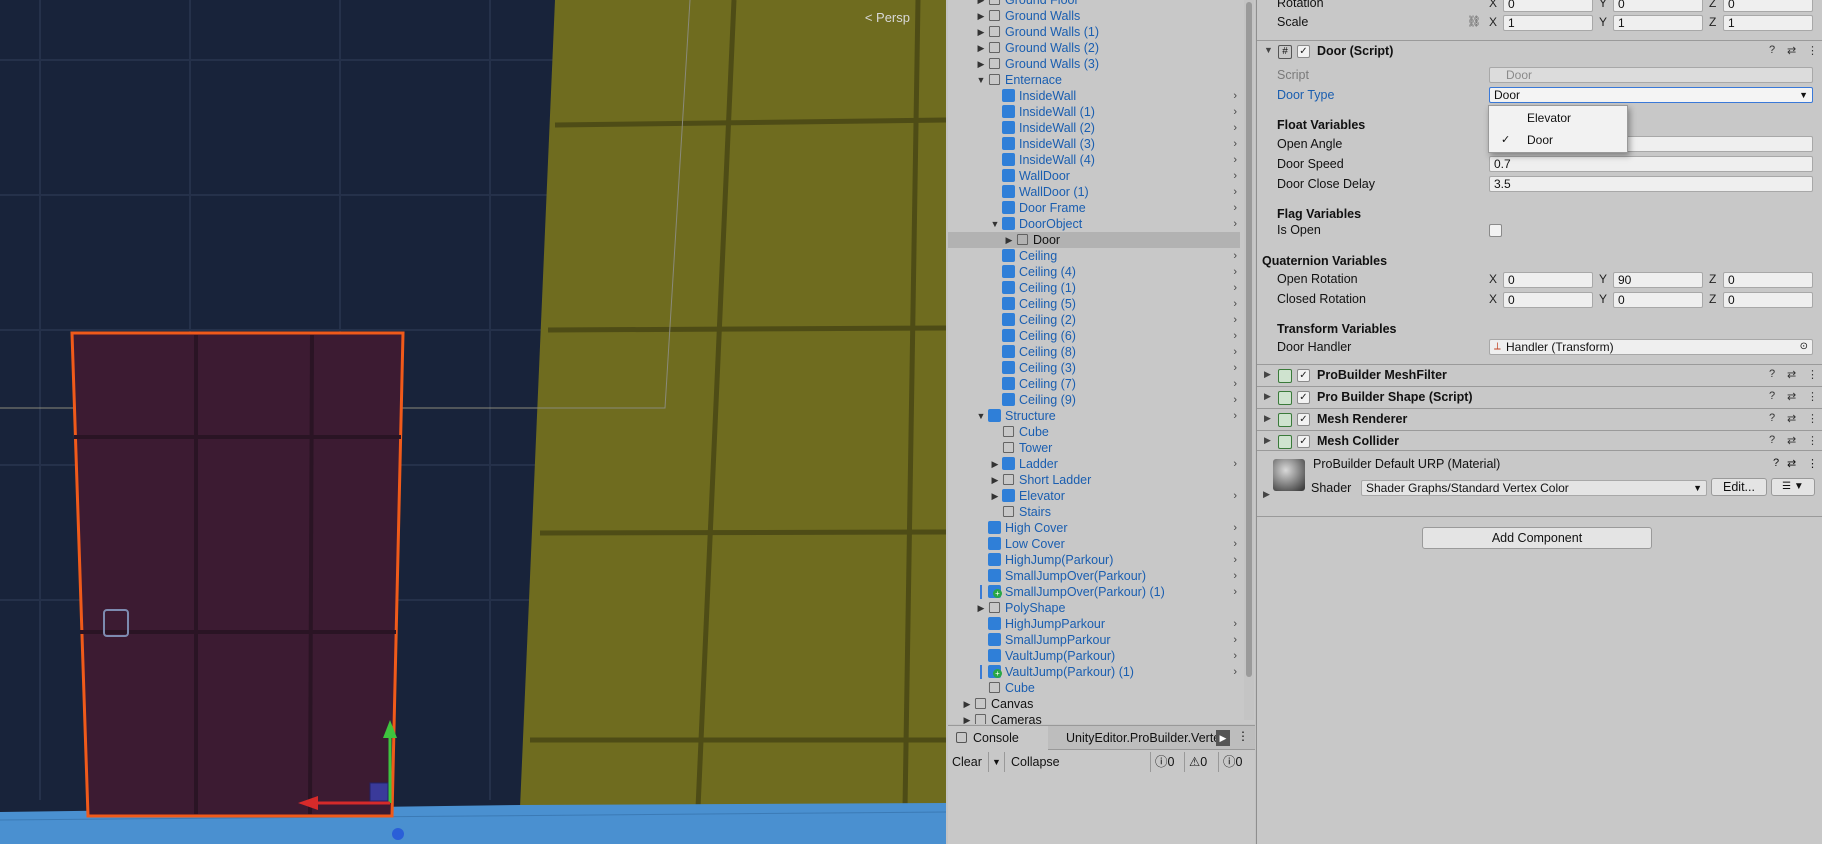 The image size is (1822, 844). Describe the element at coordinates (1094, 352) in the screenshot. I see `hierarchy-item: Ceiling (8) ›` at that location.